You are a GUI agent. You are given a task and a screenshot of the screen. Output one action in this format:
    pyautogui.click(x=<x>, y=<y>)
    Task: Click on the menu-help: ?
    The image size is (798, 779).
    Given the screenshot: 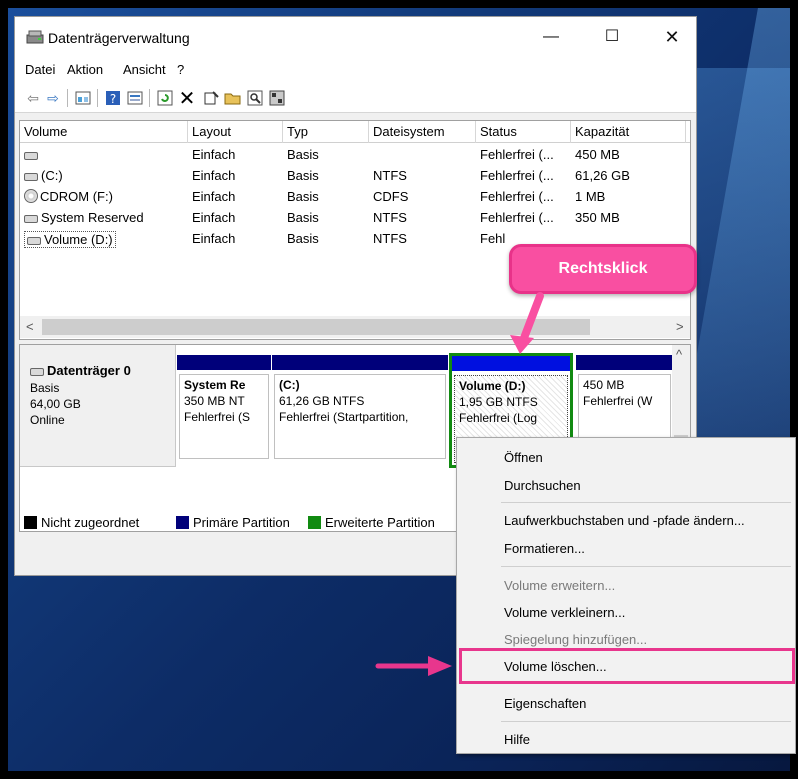 What is the action you would take?
    pyautogui.click(x=180, y=69)
    